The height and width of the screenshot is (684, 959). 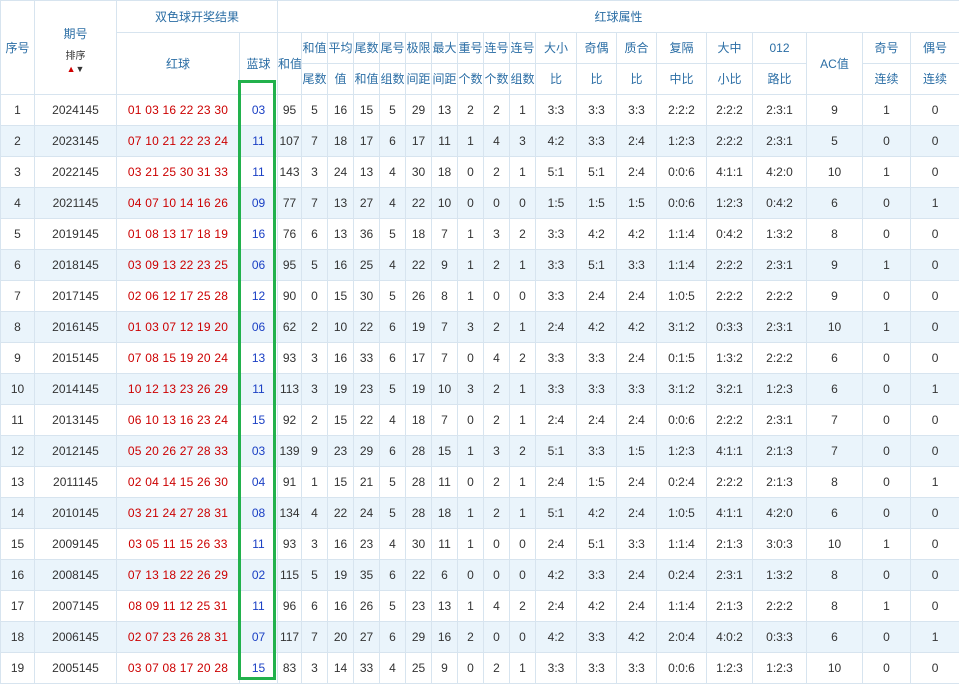 I want to click on cell-blue-ball: 08, so click(x=259, y=513).